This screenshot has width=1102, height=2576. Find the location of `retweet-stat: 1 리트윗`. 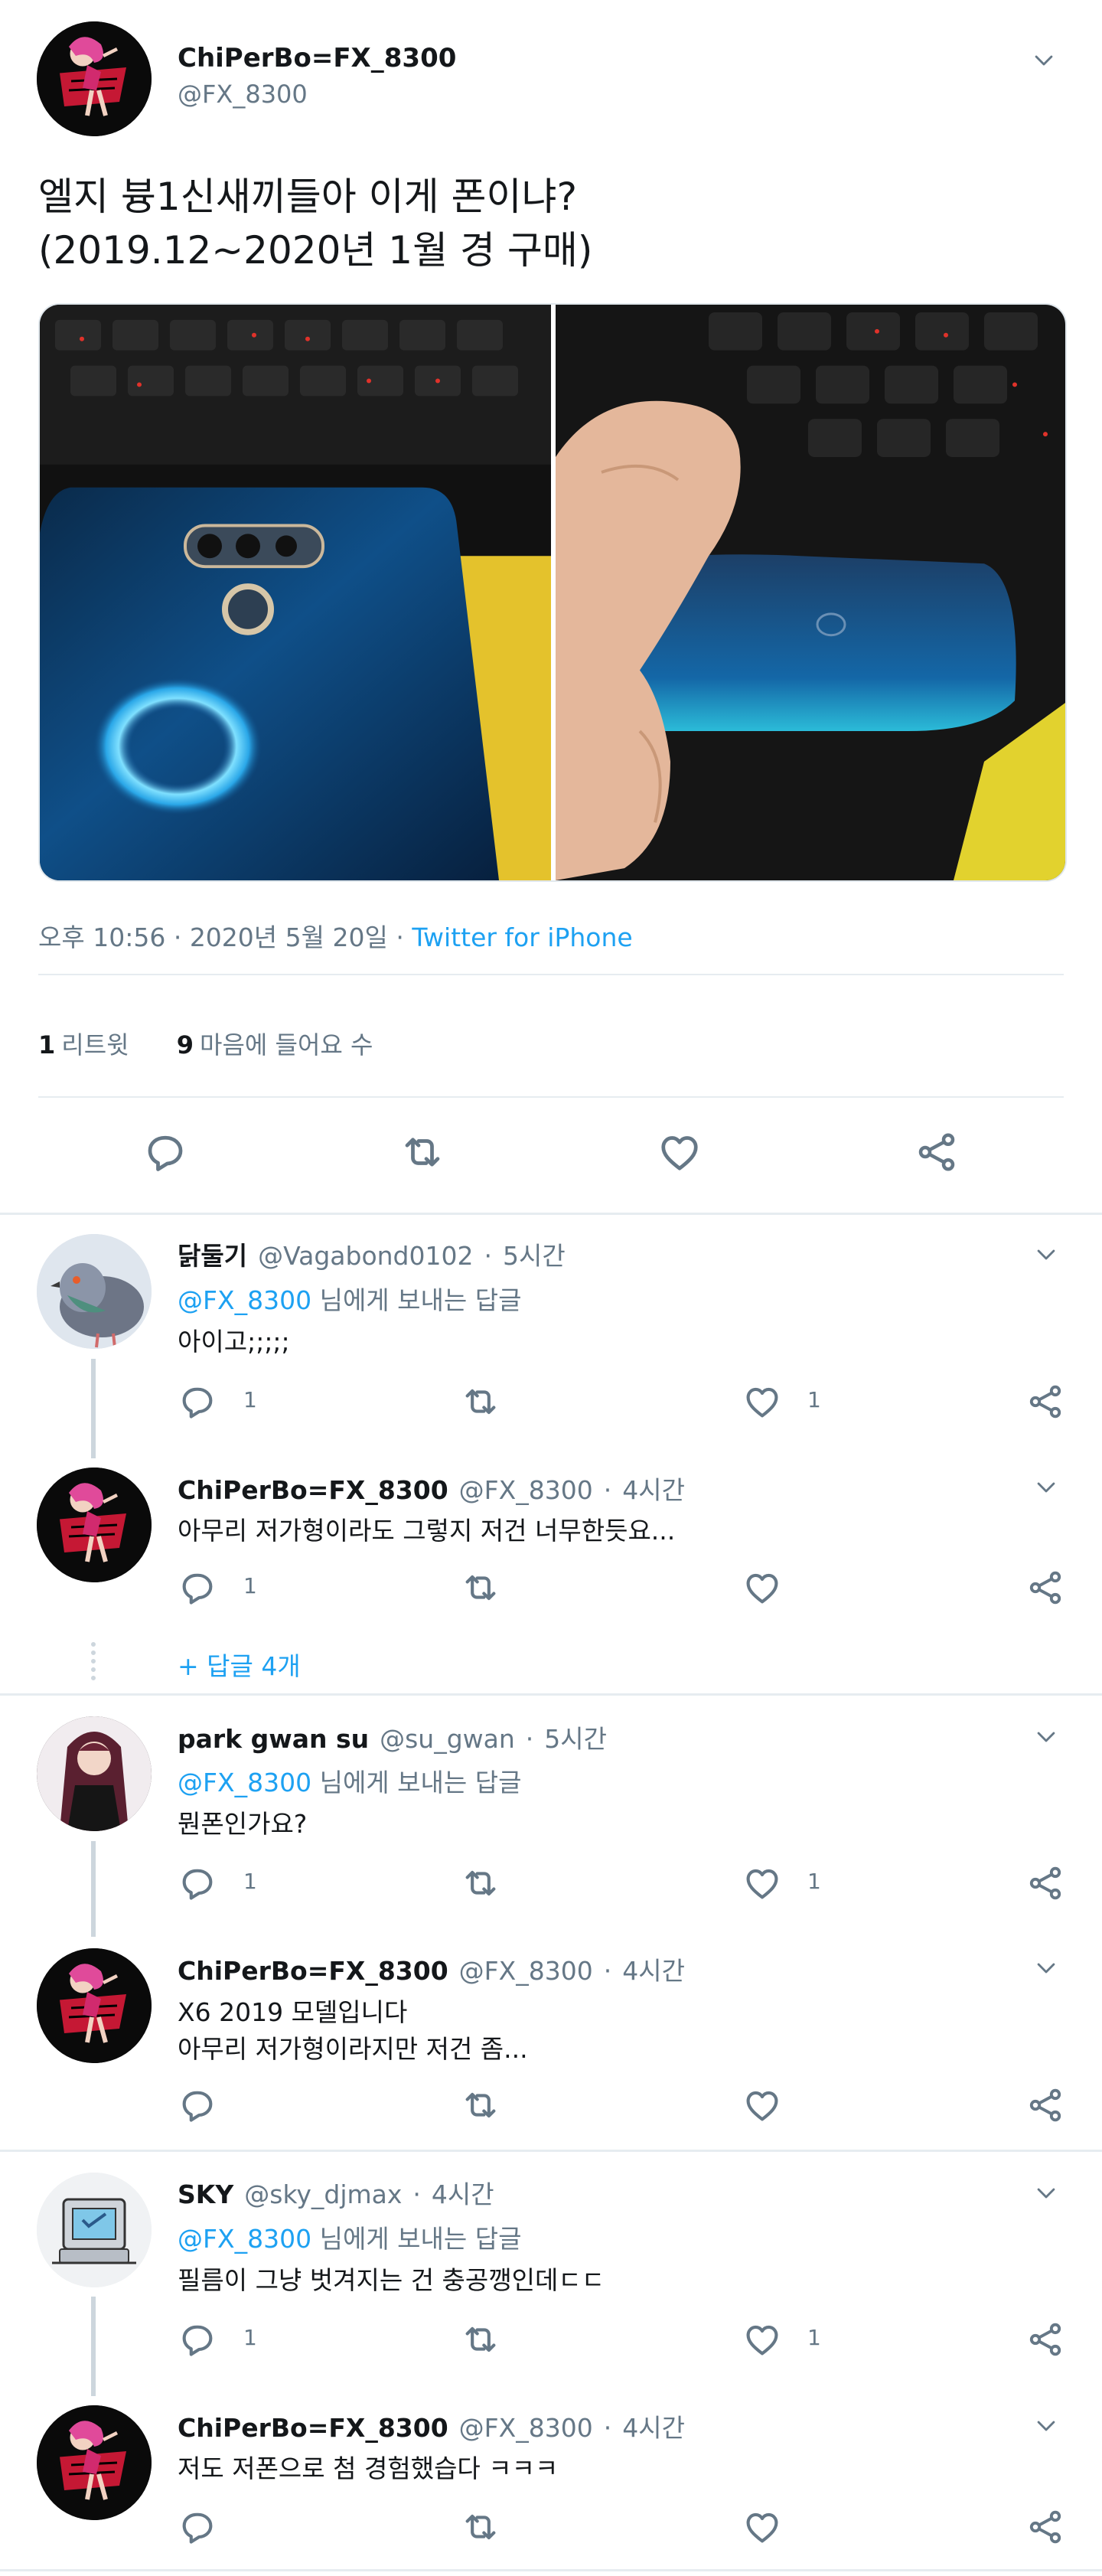

retweet-stat: 1 리트윗 is located at coordinates (83, 1044).